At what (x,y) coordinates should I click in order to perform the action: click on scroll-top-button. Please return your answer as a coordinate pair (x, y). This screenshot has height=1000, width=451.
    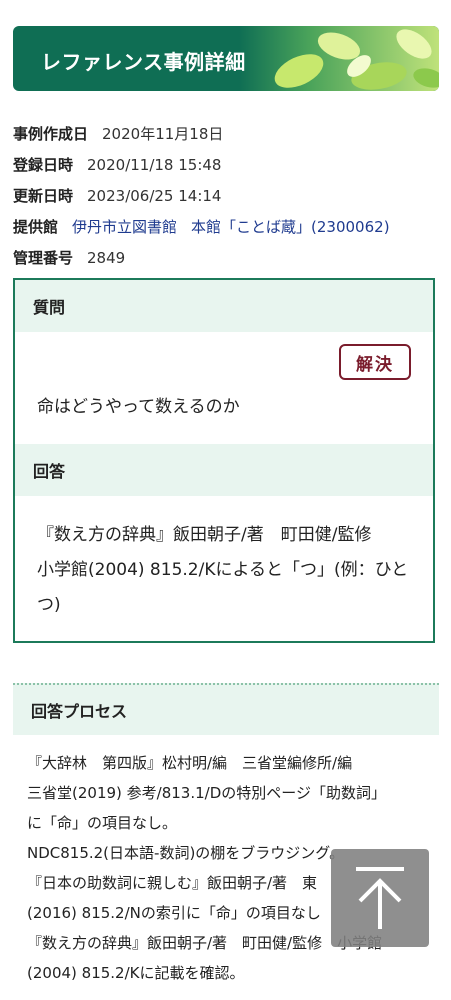
    Looking at the image, I should click on (380, 898).